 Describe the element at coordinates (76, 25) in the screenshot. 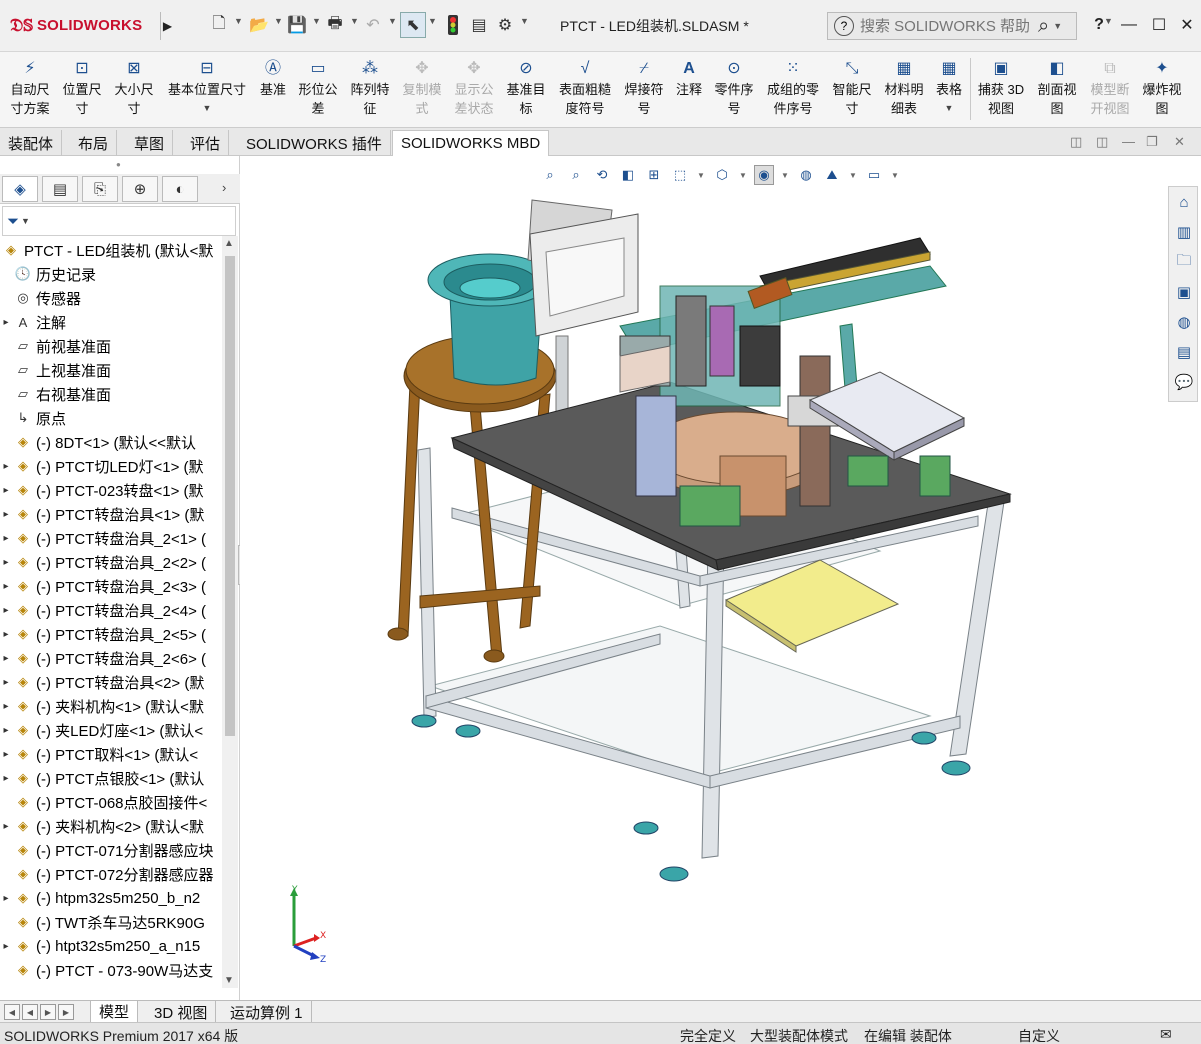

I see `solidworks-logo: 𝔇𝕊 SOLIDWORKS` at that location.